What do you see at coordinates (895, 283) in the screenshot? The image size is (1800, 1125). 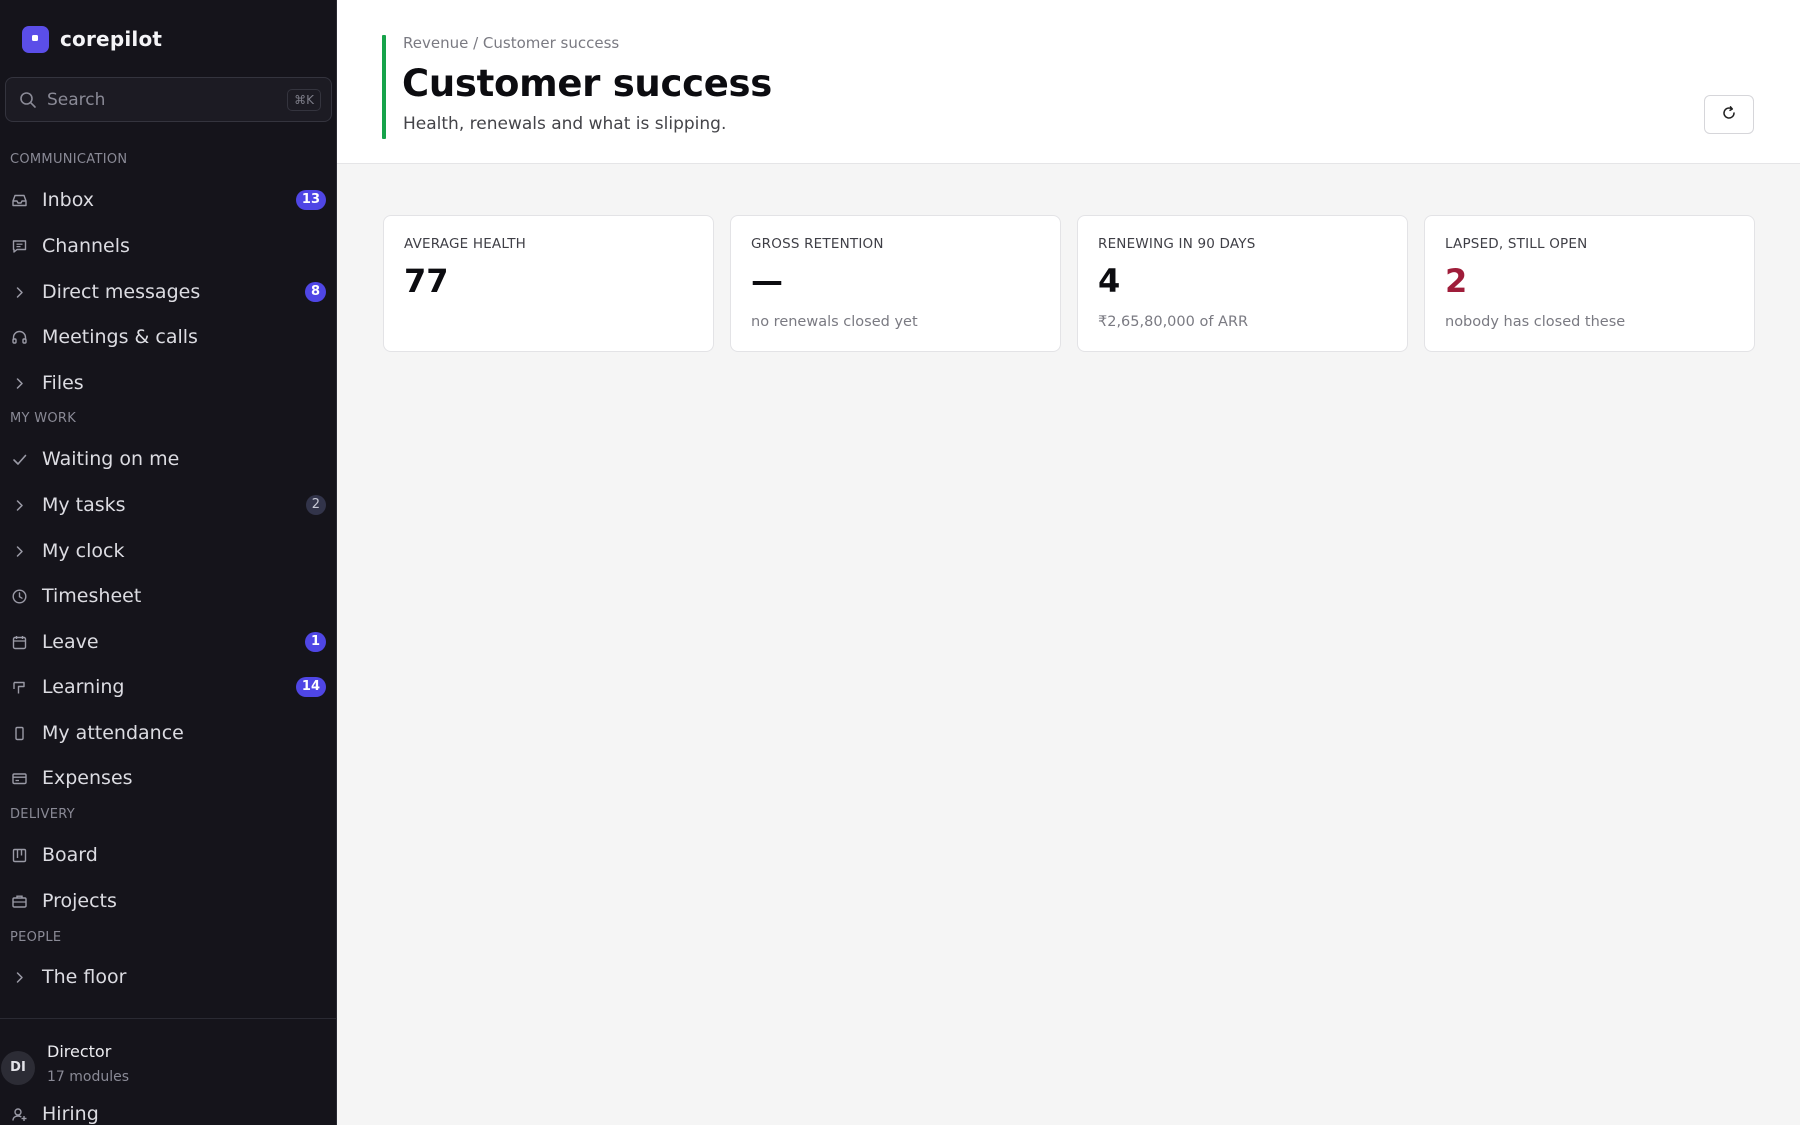 I see `kpi-card-gross-retention: GROSS RETENTION — no renewals closed yet` at bounding box center [895, 283].